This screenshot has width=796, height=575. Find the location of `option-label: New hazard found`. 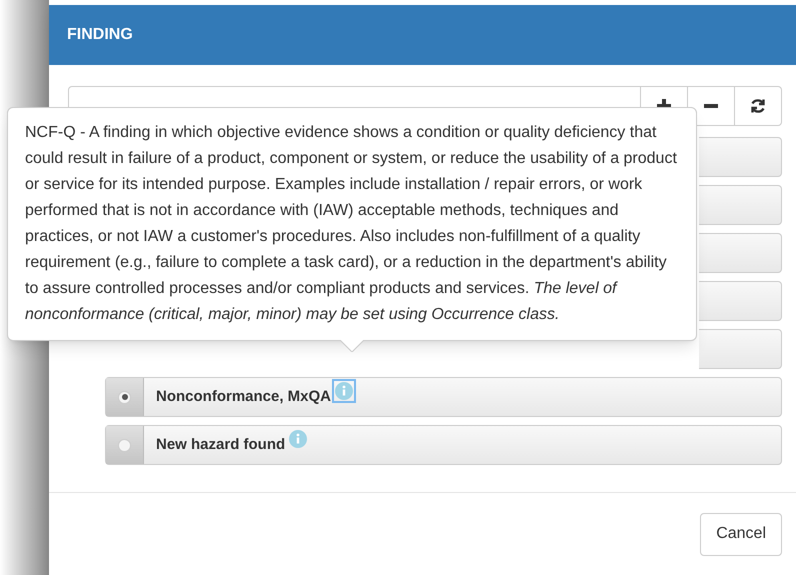

option-label: New hazard found is located at coordinates (221, 444).